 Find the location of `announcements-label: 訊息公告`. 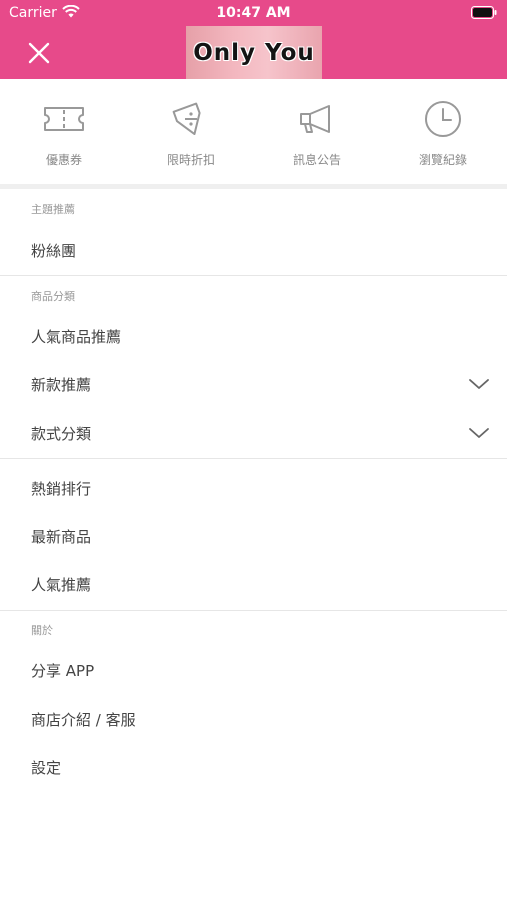

announcements-label: 訊息公告 is located at coordinates (316, 160).